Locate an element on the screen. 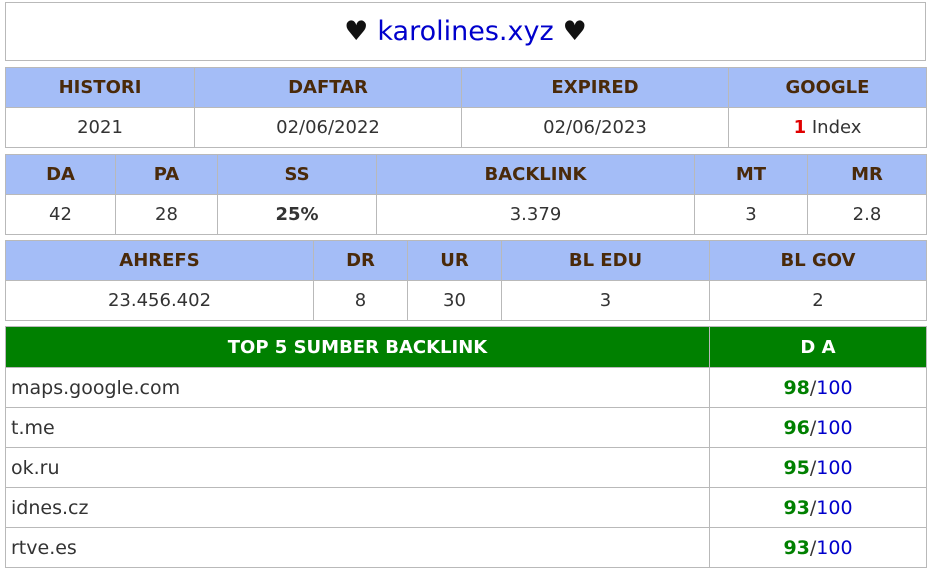 The image size is (932, 576). backlink-da: 96/100 is located at coordinates (818, 427).